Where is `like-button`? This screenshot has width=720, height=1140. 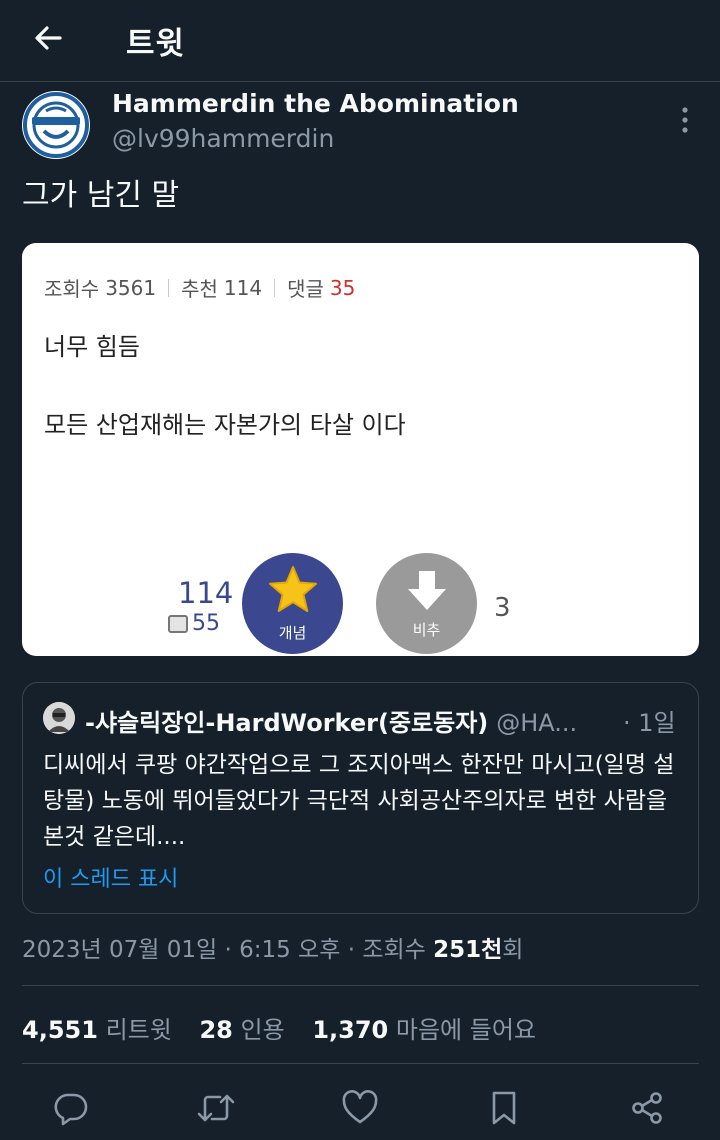
like-button is located at coordinates (360, 1108).